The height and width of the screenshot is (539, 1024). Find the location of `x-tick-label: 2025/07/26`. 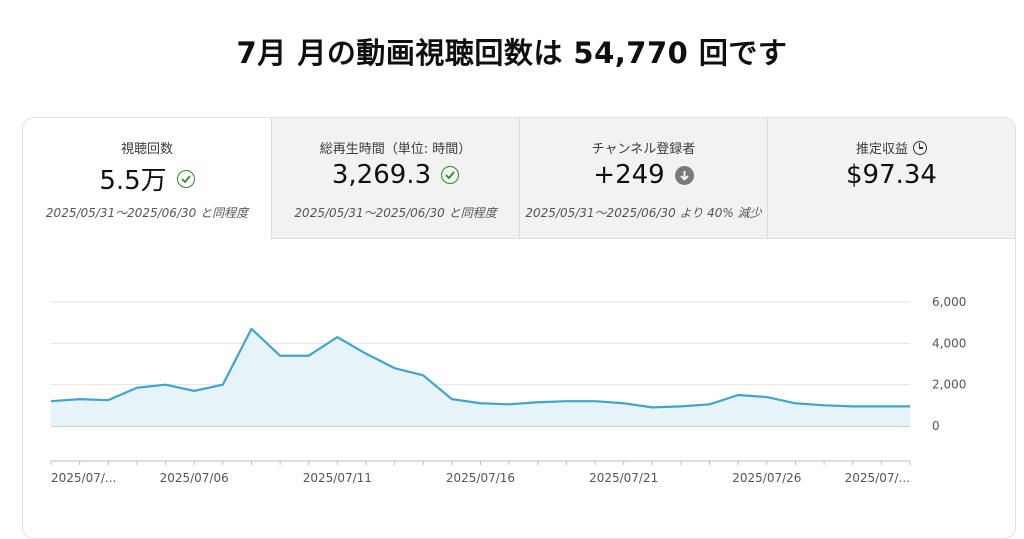

x-tick-label: 2025/07/26 is located at coordinates (766, 478).